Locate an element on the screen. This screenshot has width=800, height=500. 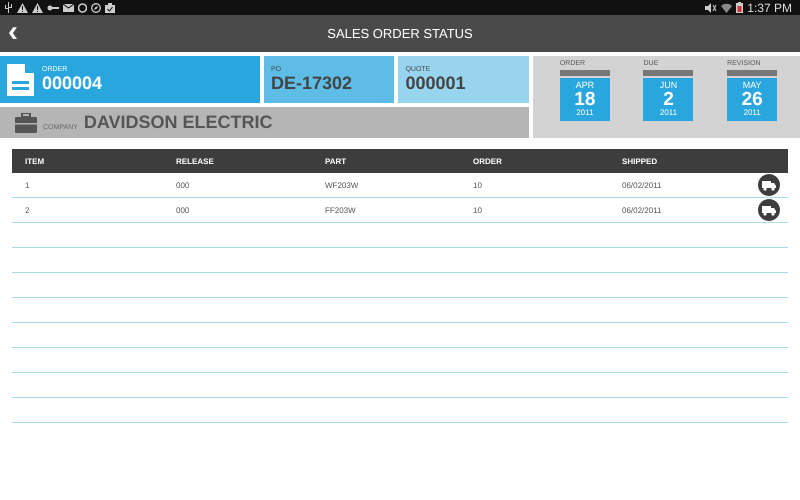
order-number: 000004 is located at coordinates (72, 83).